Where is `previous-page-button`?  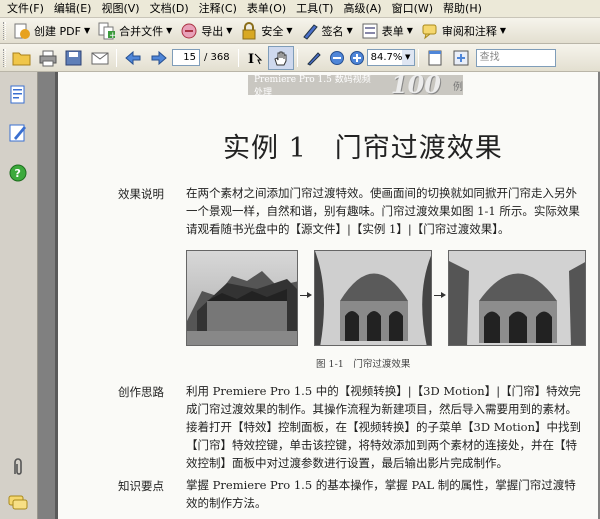
previous-page-button is located at coordinates (133, 58).